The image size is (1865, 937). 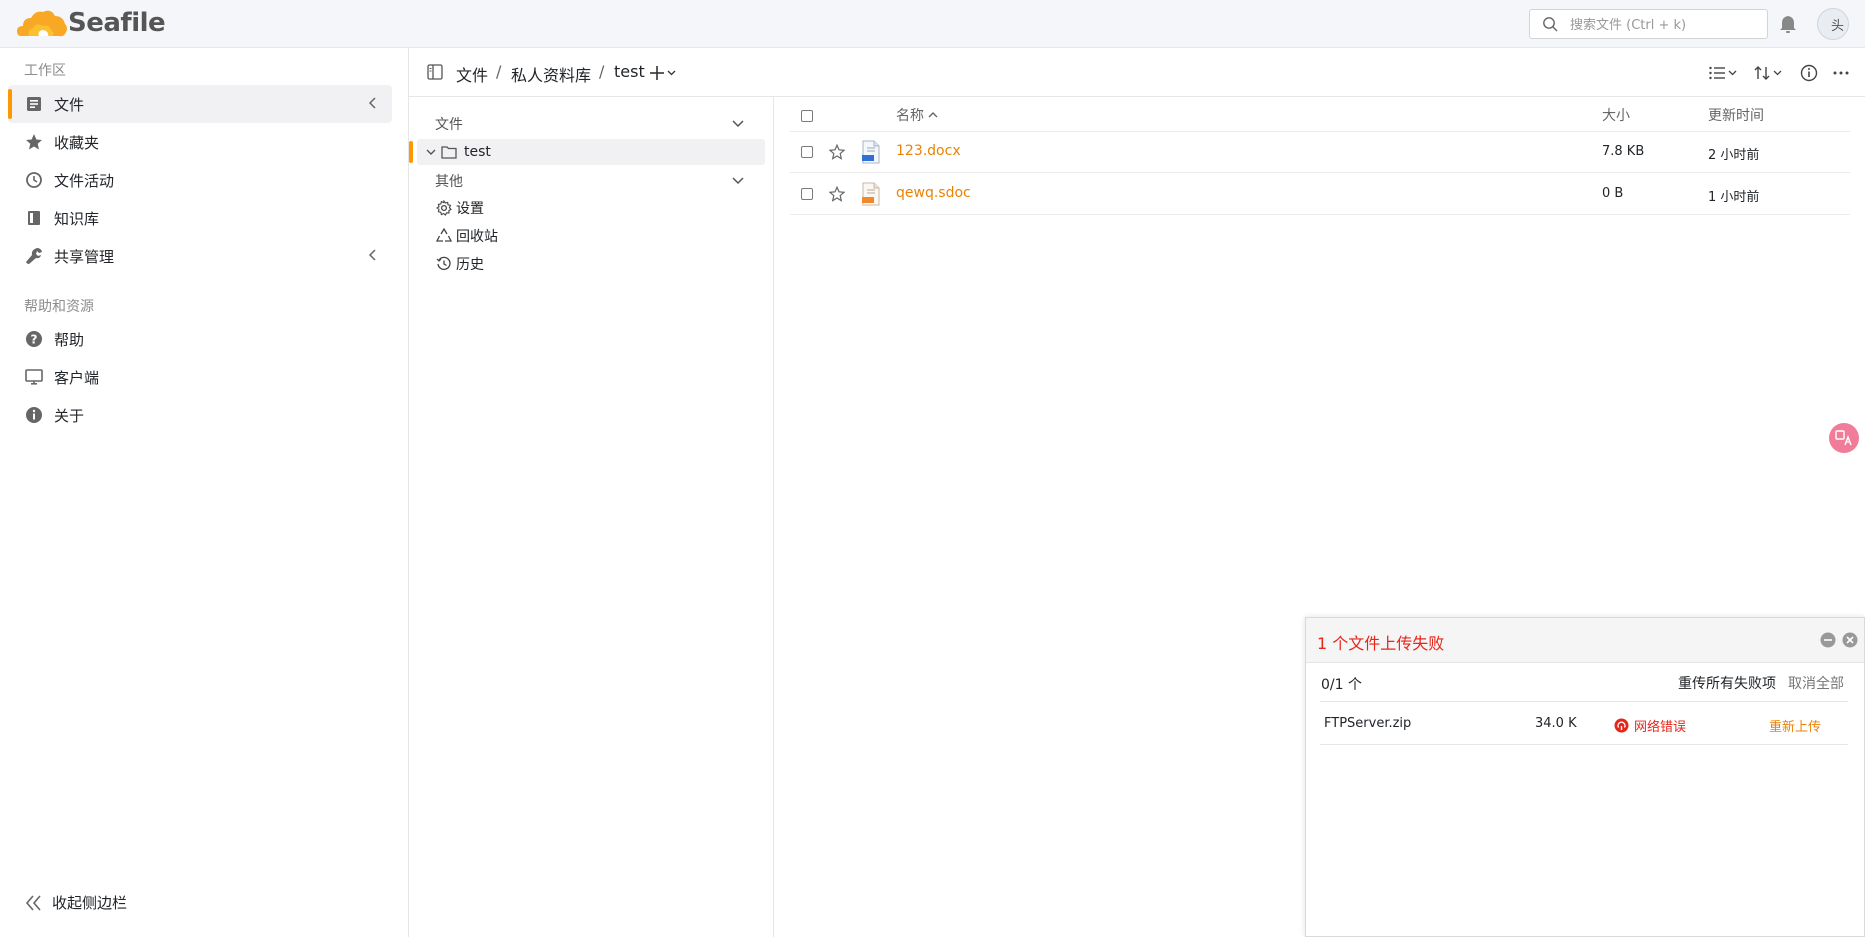 What do you see at coordinates (472, 74) in the screenshot?
I see `breadcrumb-item: 文件` at bounding box center [472, 74].